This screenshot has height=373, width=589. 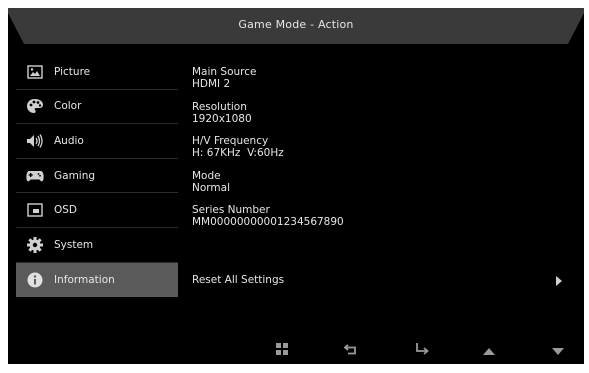 I want to click on sidebar-item-osd: OSD, so click(x=97, y=210).